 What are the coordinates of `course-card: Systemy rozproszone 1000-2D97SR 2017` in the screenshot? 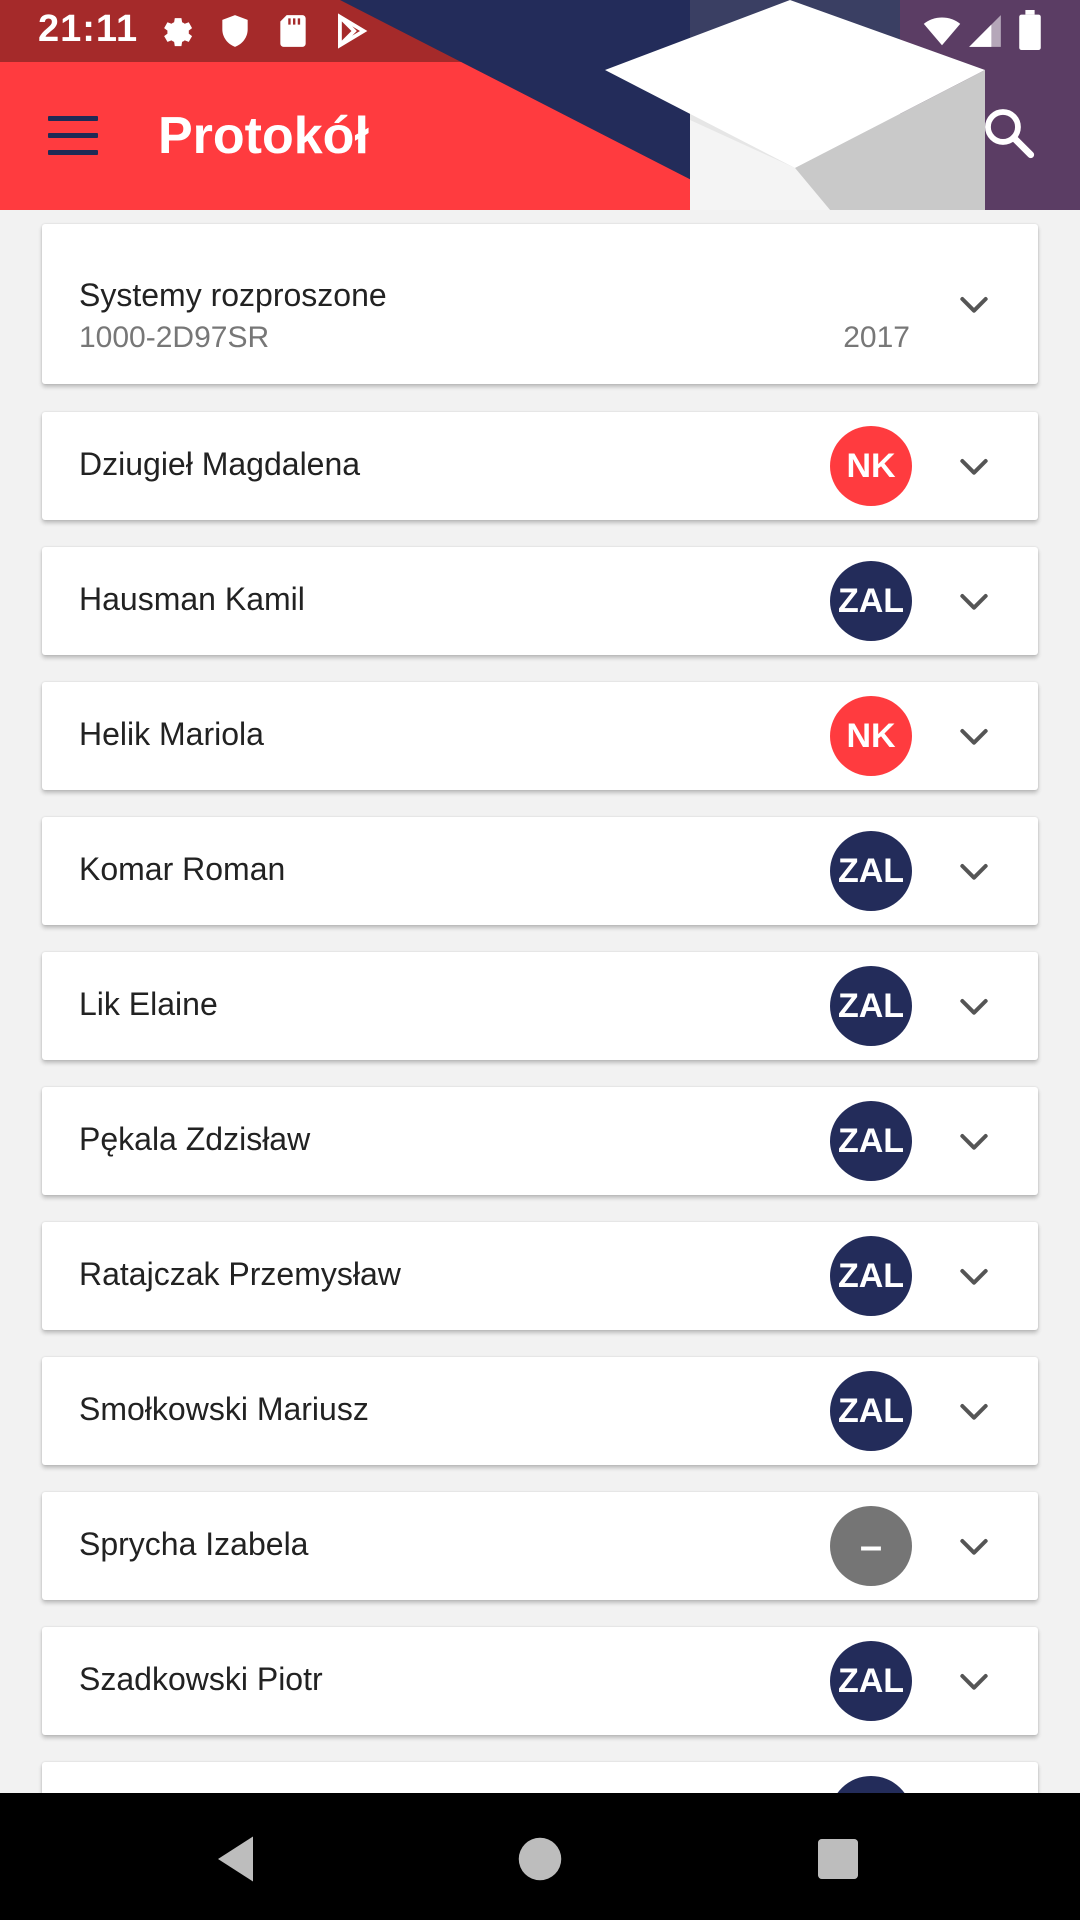 It's located at (540, 304).